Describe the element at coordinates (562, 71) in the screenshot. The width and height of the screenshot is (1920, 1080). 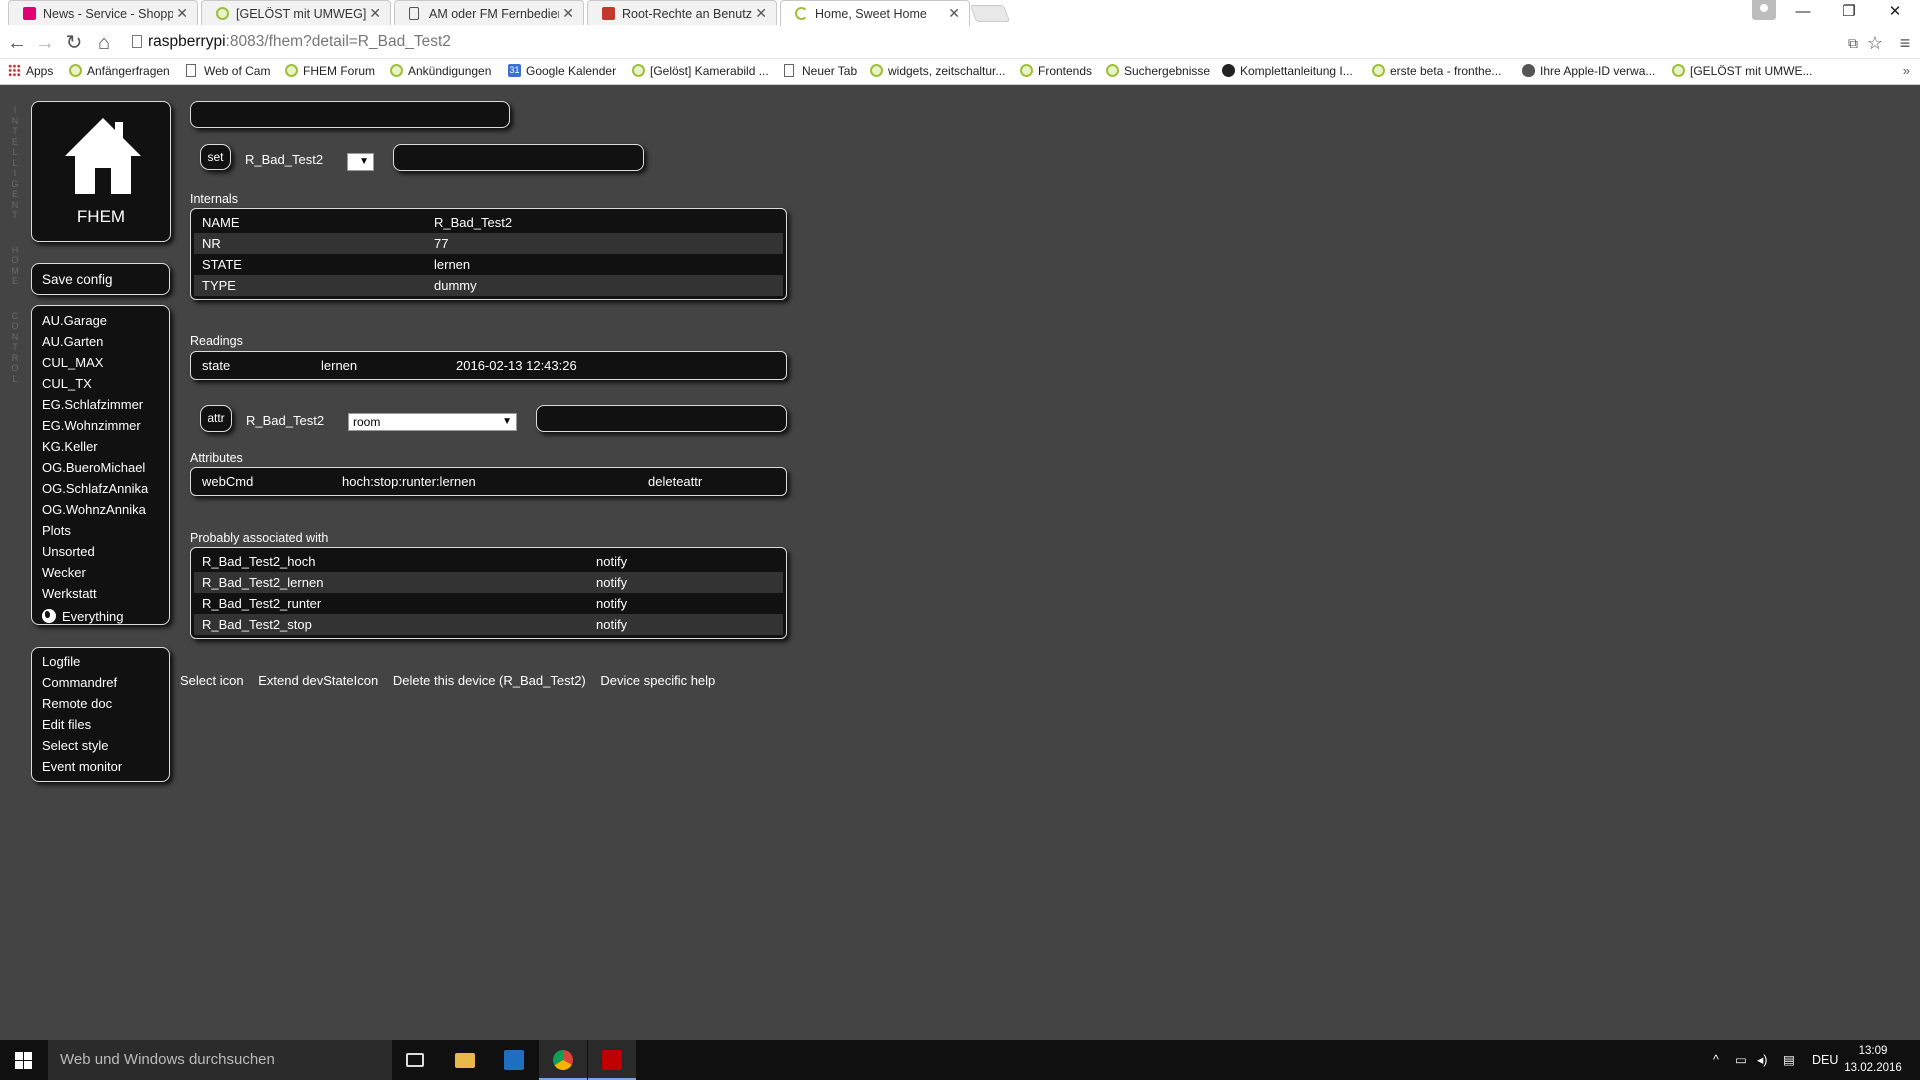
I see `bookmark-item: 31 Google Kalender` at that location.